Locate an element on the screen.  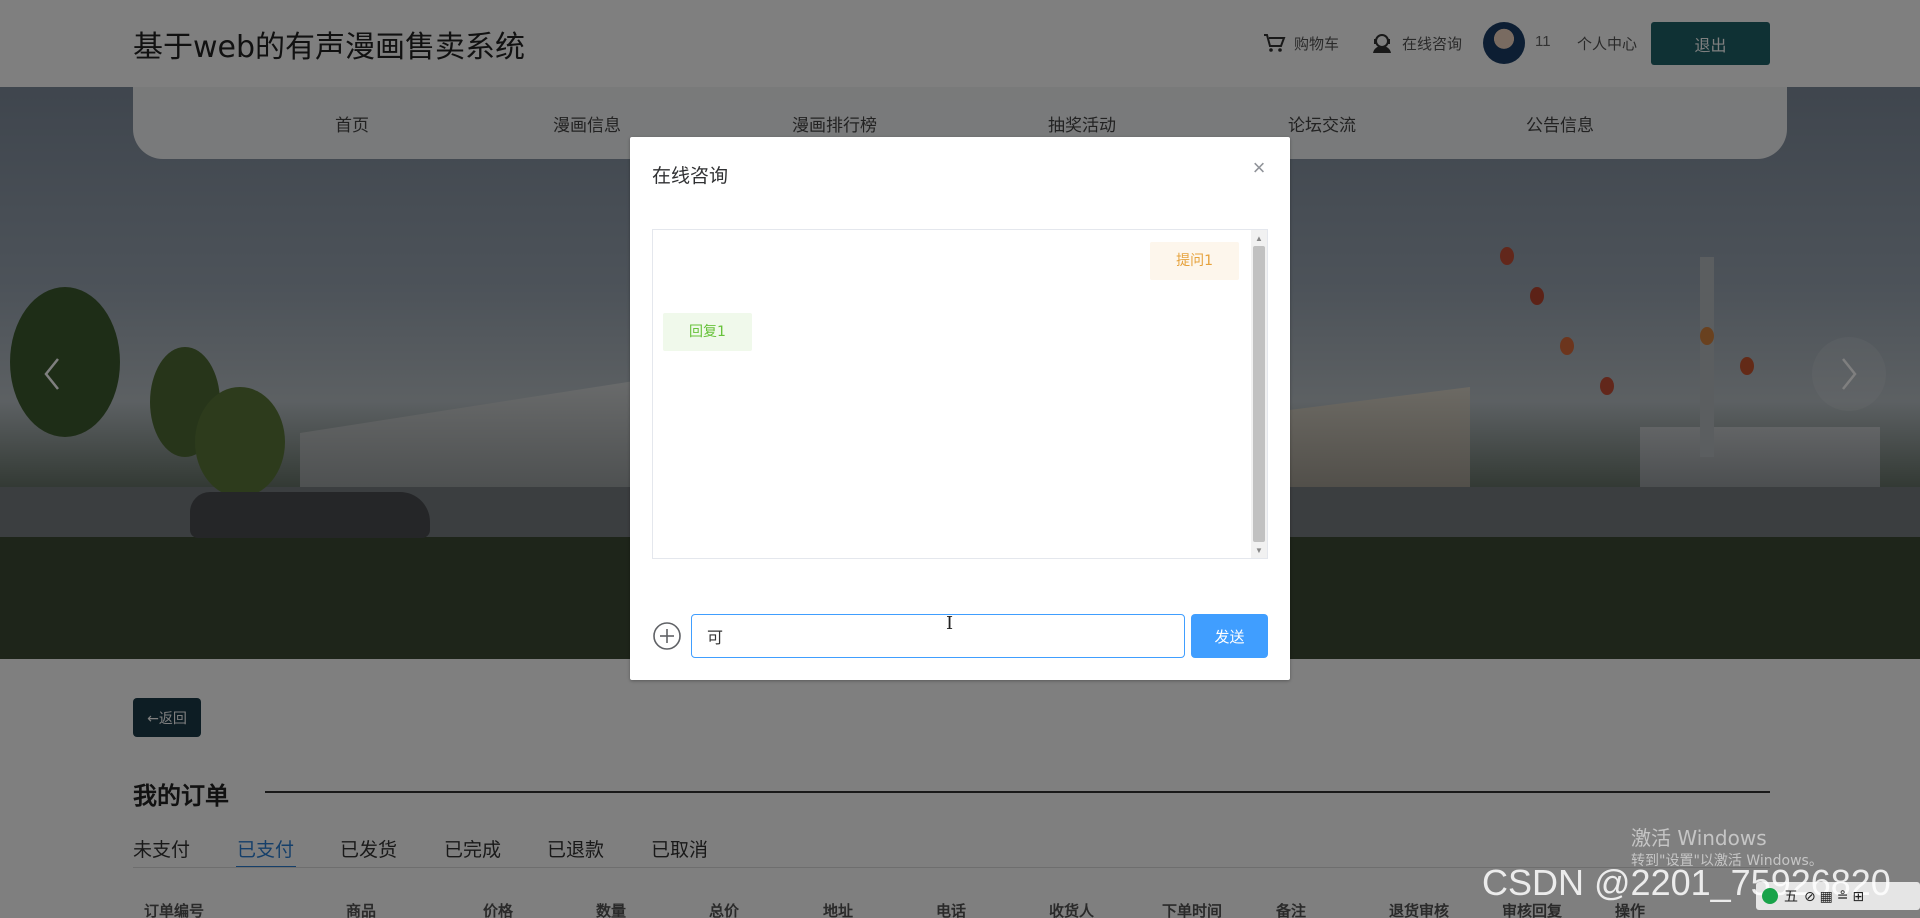
system-tray: 五 ⊘ ▦ ≗ ⊞ is located at coordinates (1838, 896).